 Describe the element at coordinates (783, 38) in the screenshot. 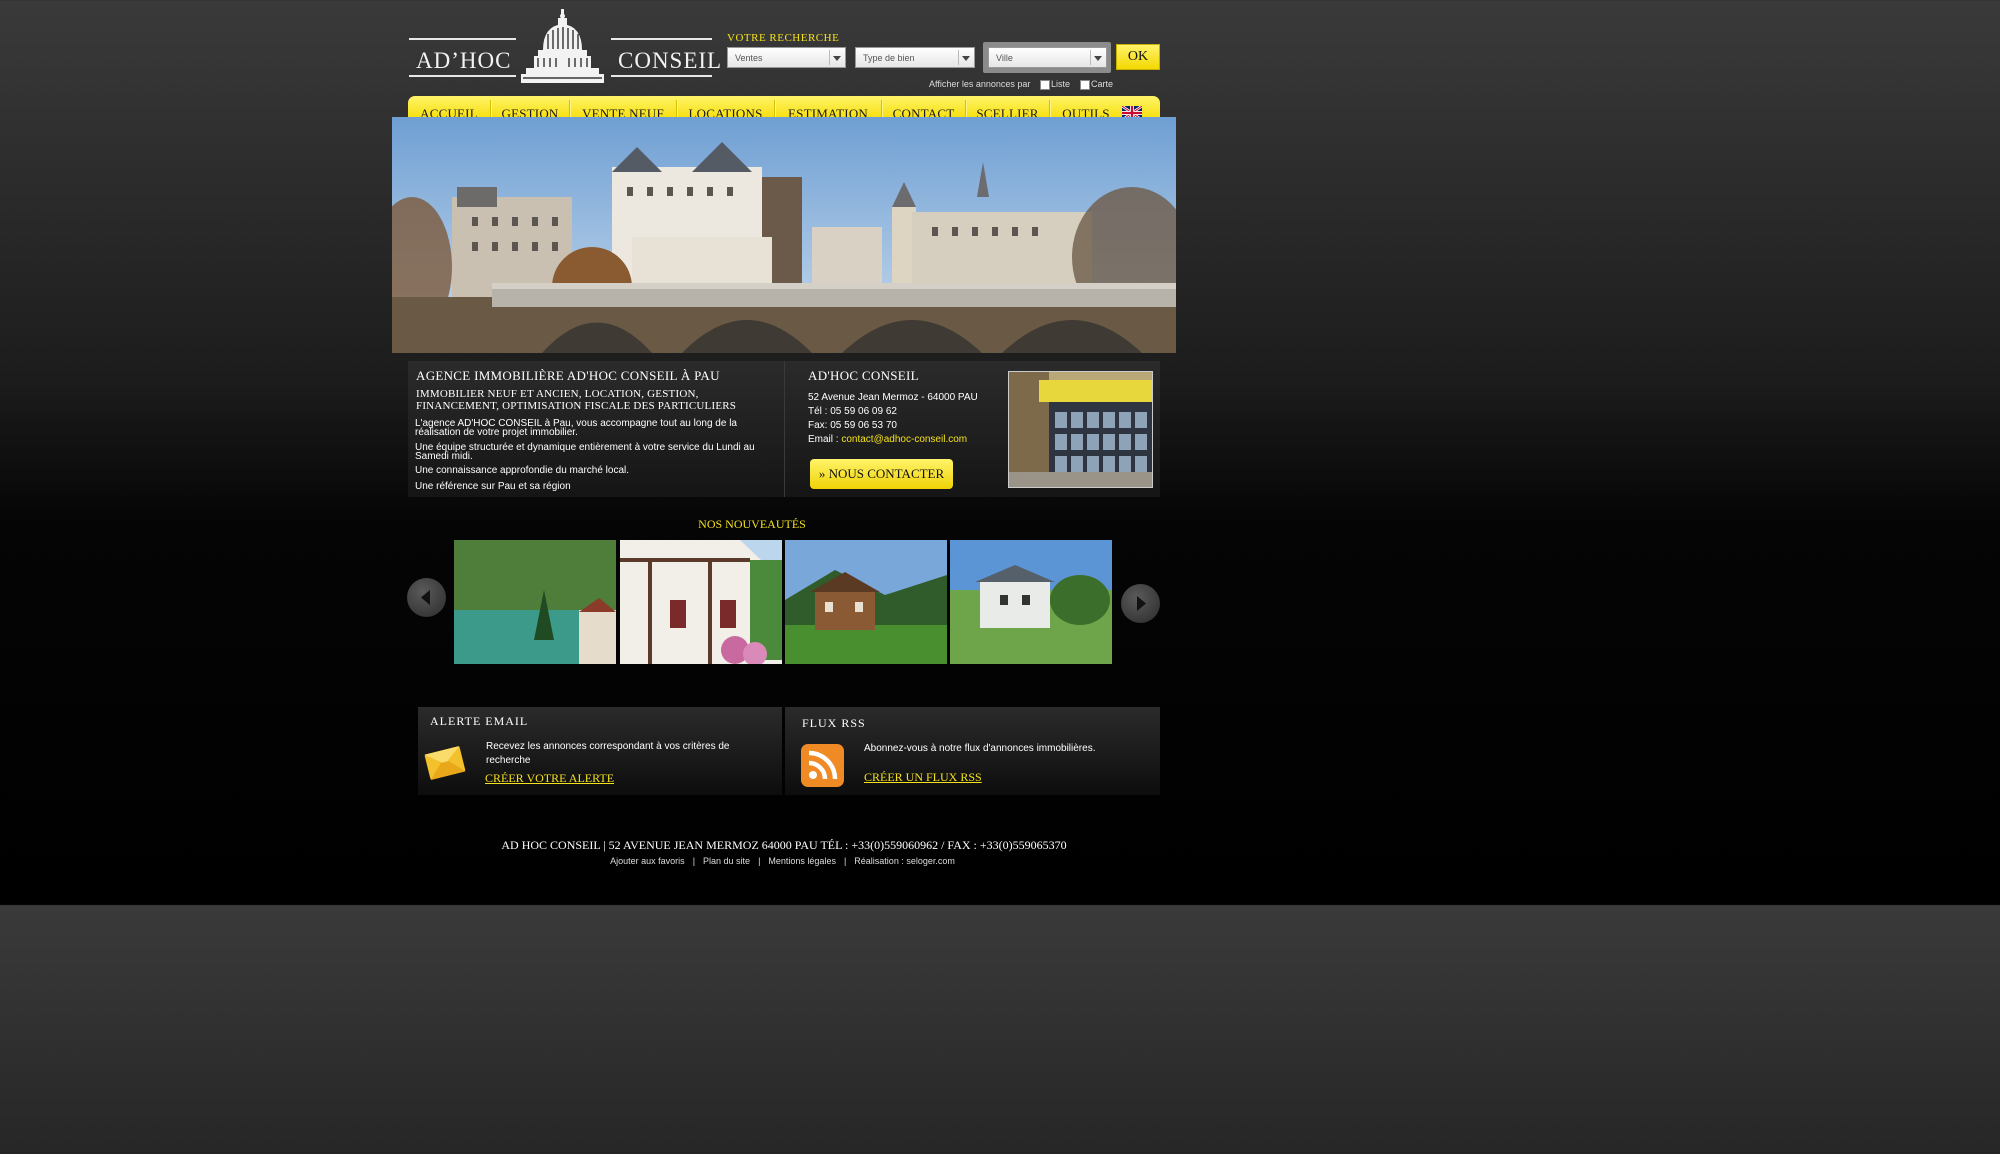

I see `search-title: VOTRE RECHERCHE` at that location.